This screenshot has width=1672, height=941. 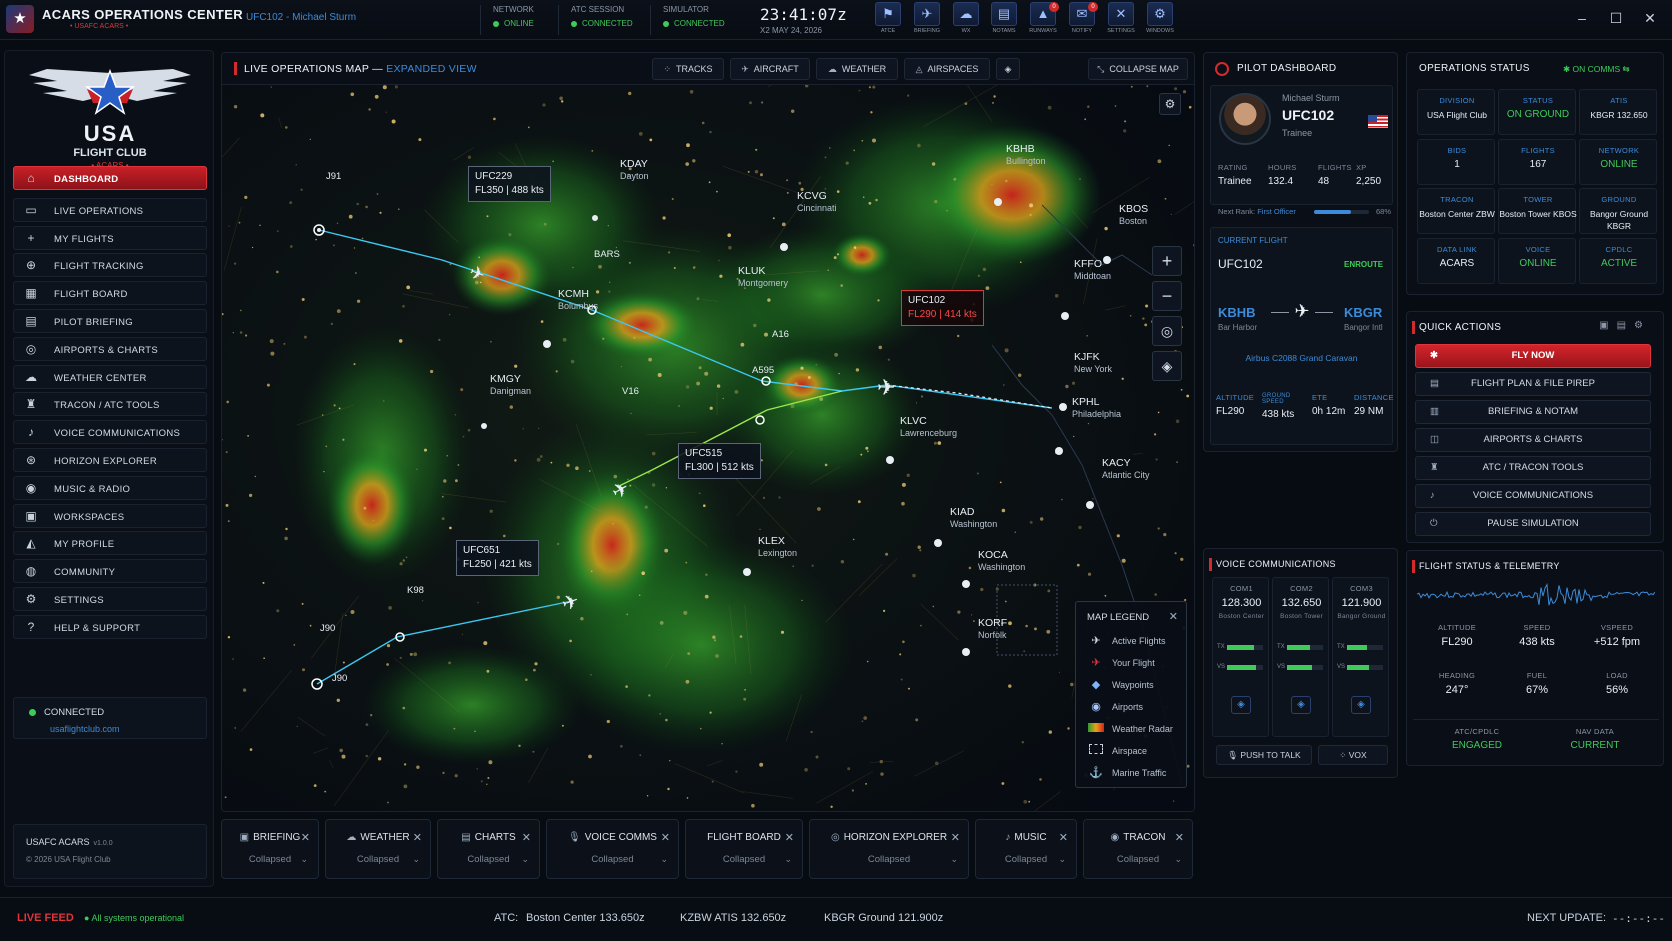 What do you see at coordinates (110, 515) in the screenshot?
I see `sidebar-item-workspaces: ▣ WORKSPACES` at bounding box center [110, 515].